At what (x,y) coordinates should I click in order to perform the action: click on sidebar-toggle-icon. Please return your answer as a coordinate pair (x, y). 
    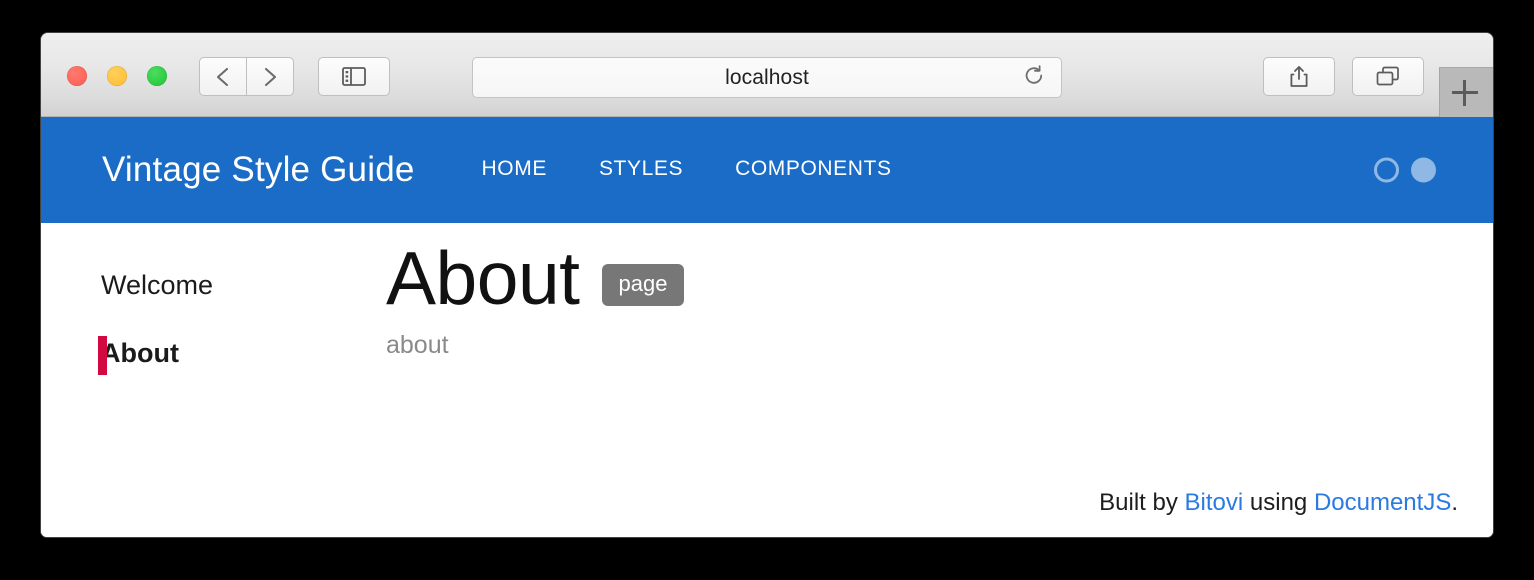
    Looking at the image, I should click on (354, 76).